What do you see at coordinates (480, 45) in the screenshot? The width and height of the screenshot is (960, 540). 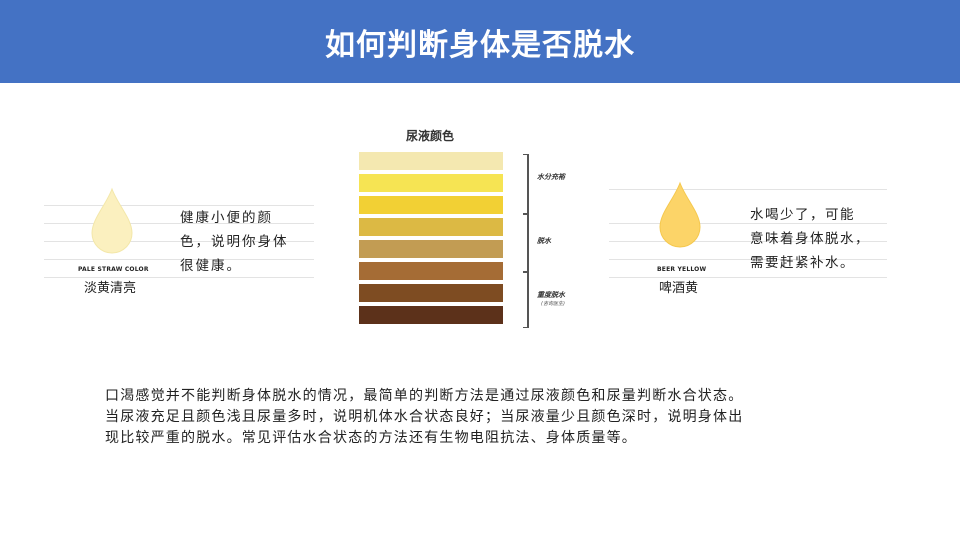 I see `page-title: 如何判断身体是否脱水` at bounding box center [480, 45].